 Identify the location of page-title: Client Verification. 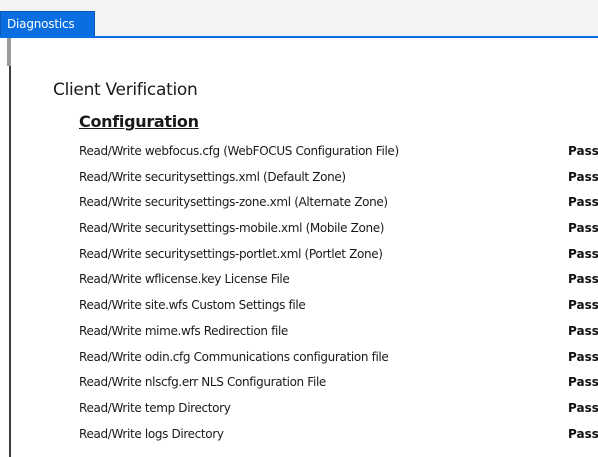
(125, 90).